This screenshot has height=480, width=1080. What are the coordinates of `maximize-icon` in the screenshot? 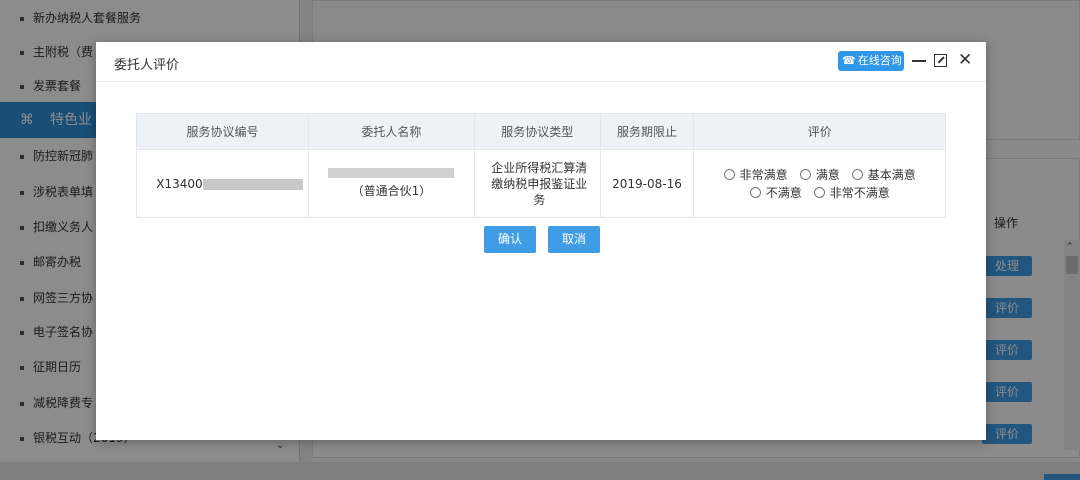 It's located at (940, 60).